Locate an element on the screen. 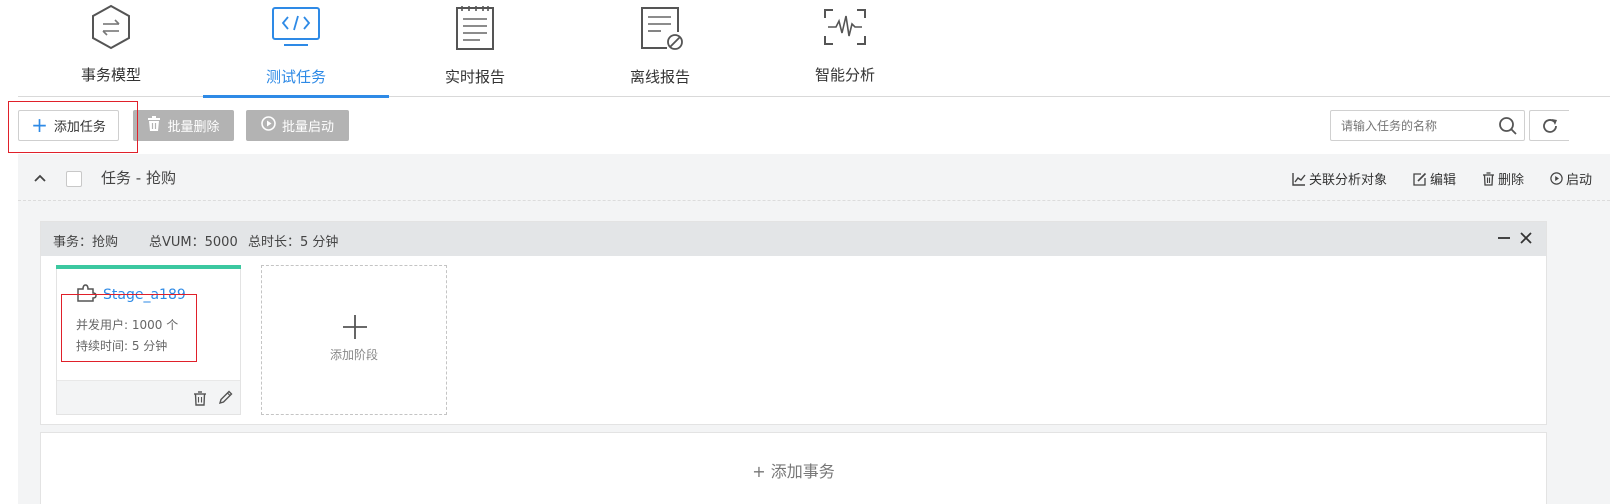 The width and height of the screenshot is (1610, 504). nav-item-offline-report: 离线报告 is located at coordinates (660, 48).